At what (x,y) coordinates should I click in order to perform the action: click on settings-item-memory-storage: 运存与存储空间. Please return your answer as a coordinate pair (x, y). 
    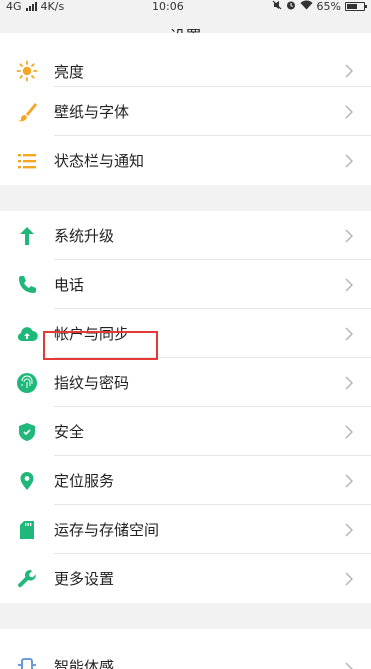
    Looking at the image, I should click on (185, 529).